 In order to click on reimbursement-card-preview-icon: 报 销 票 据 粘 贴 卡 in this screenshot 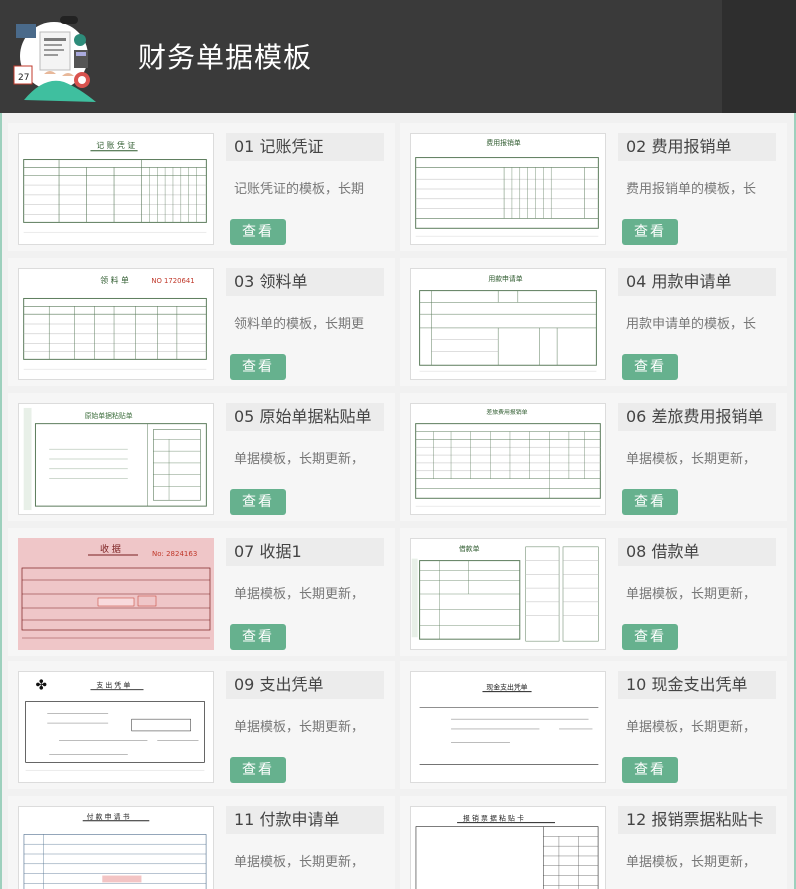, I will do `click(508, 848)`.